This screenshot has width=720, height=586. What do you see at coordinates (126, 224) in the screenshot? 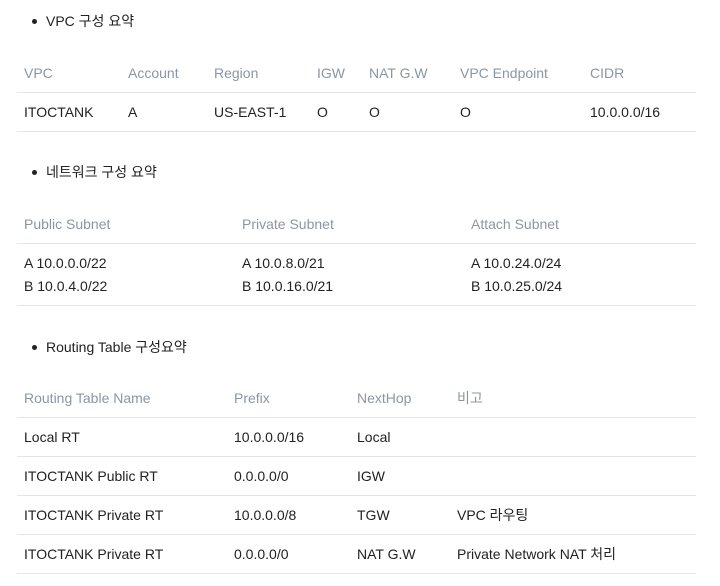
I see `column-header: Public Subnet` at bounding box center [126, 224].